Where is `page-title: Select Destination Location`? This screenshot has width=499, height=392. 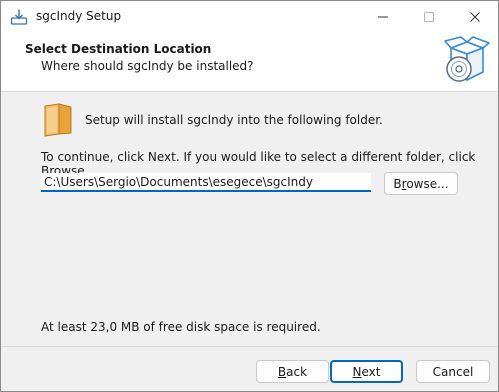 page-title: Select Destination Location is located at coordinates (118, 49).